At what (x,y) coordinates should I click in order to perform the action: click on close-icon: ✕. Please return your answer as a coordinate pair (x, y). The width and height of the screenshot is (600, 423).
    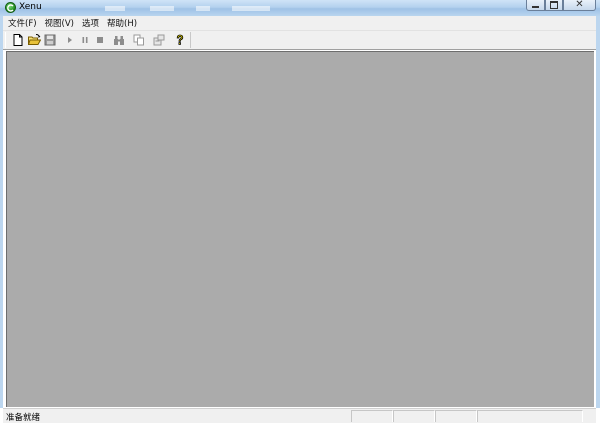
    Looking at the image, I should click on (579, 5).